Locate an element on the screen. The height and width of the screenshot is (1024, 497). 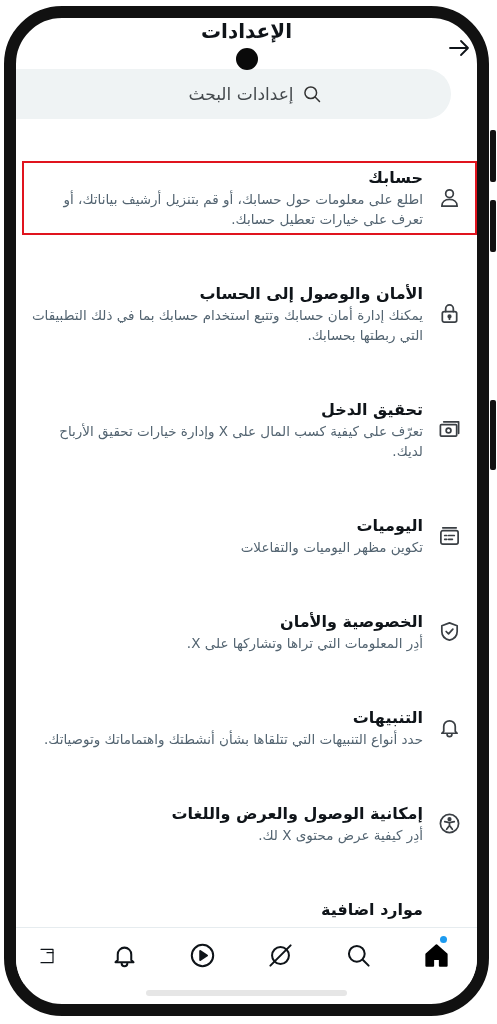
highlighted-settings-item: حسابك اطلع على معلومات حول حسابك، أو قم بتنزيل أرشيف بياناتك، أو تعرف على خيارات تعطيل حسابك. is located at coordinates (249, 197).